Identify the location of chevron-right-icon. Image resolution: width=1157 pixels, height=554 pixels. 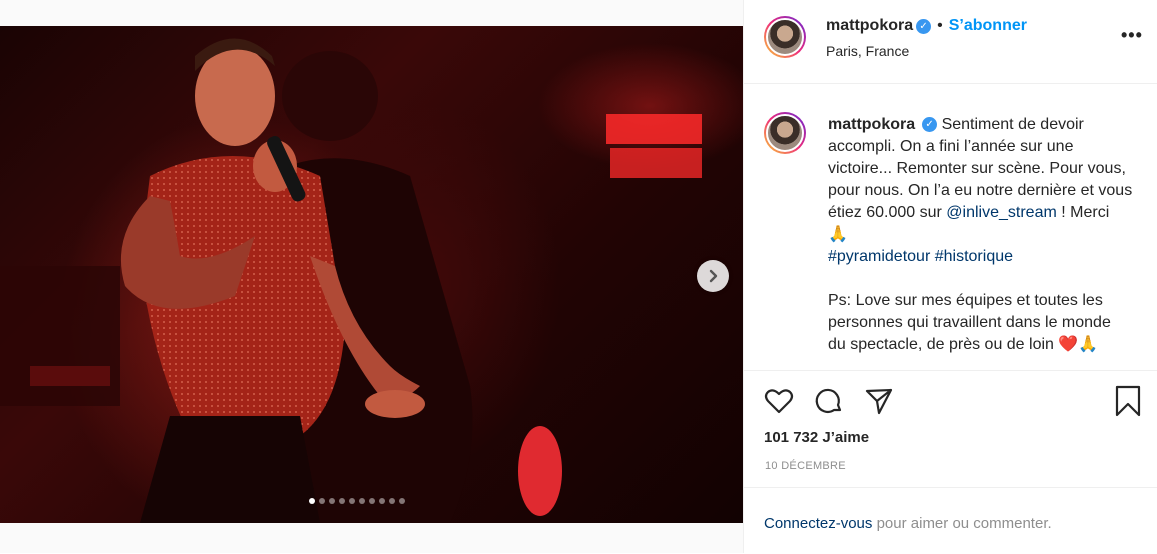
(713, 276).